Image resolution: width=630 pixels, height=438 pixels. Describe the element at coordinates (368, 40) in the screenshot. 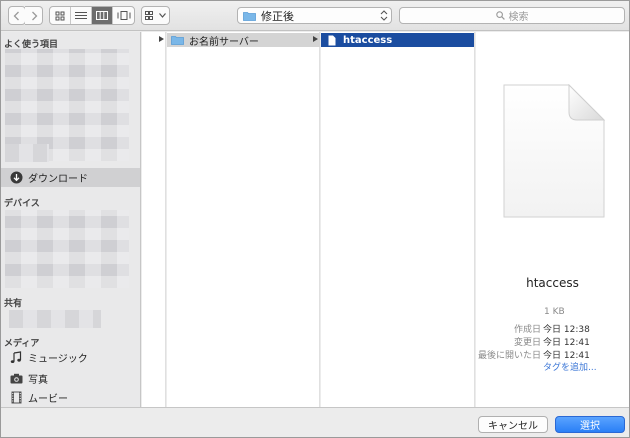

I see `file-name: htaccess` at that location.